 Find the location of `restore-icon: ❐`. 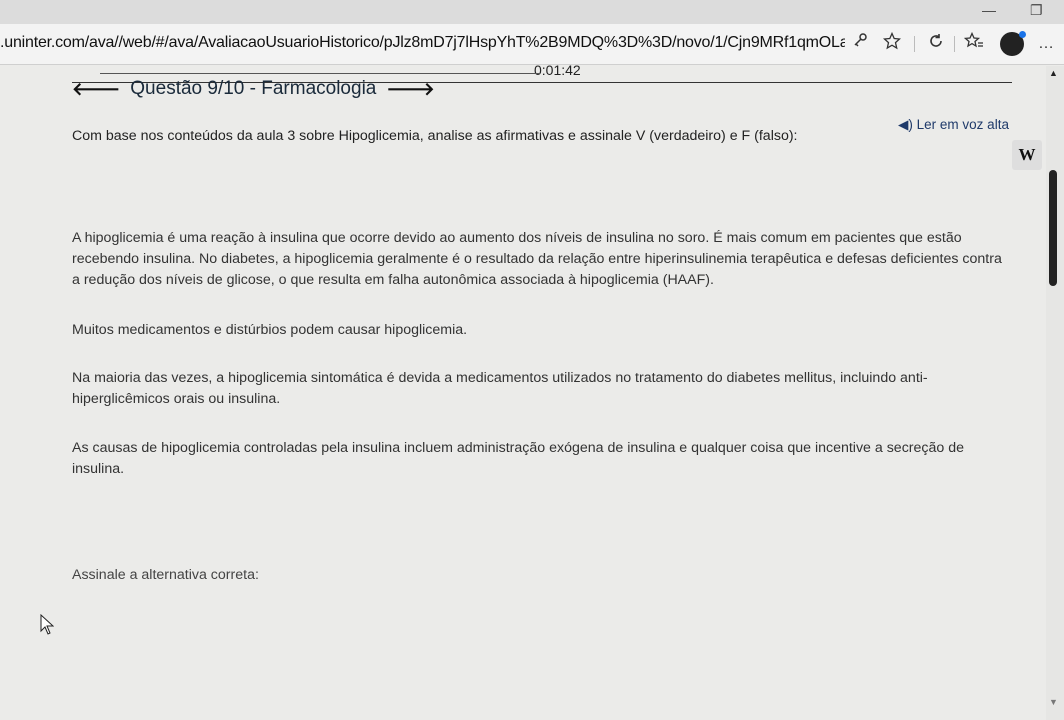

restore-icon: ❐ is located at coordinates (1036, 10).